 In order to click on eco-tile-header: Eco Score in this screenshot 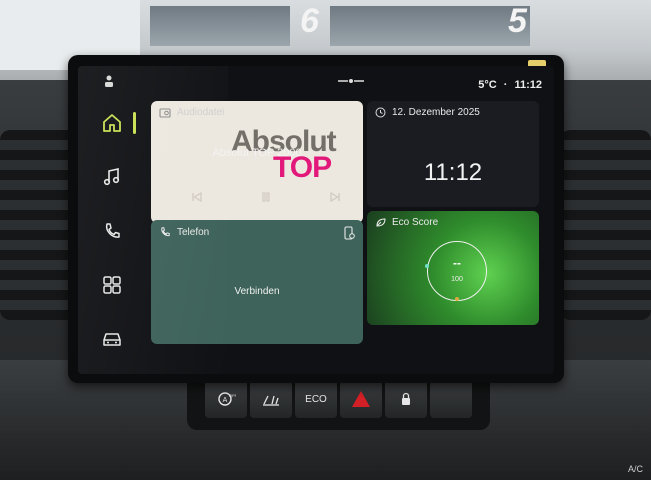, I will do `click(406, 222)`.